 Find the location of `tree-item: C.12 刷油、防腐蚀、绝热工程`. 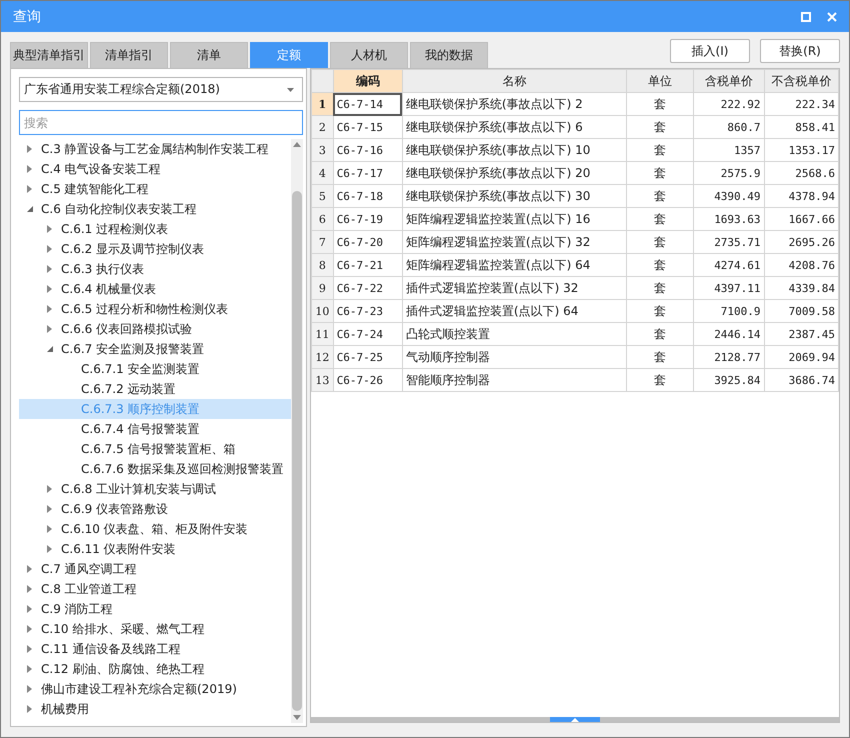

tree-item: C.12 刷油、防腐蚀、绝热工程 is located at coordinates (122, 669).